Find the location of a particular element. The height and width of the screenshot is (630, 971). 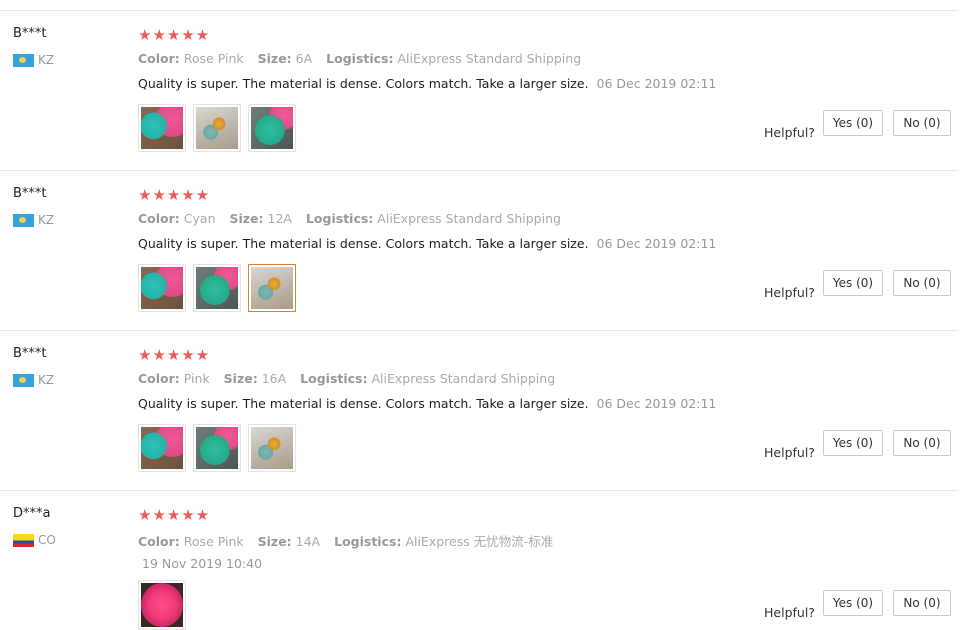

size-value: 12A is located at coordinates (279, 218).